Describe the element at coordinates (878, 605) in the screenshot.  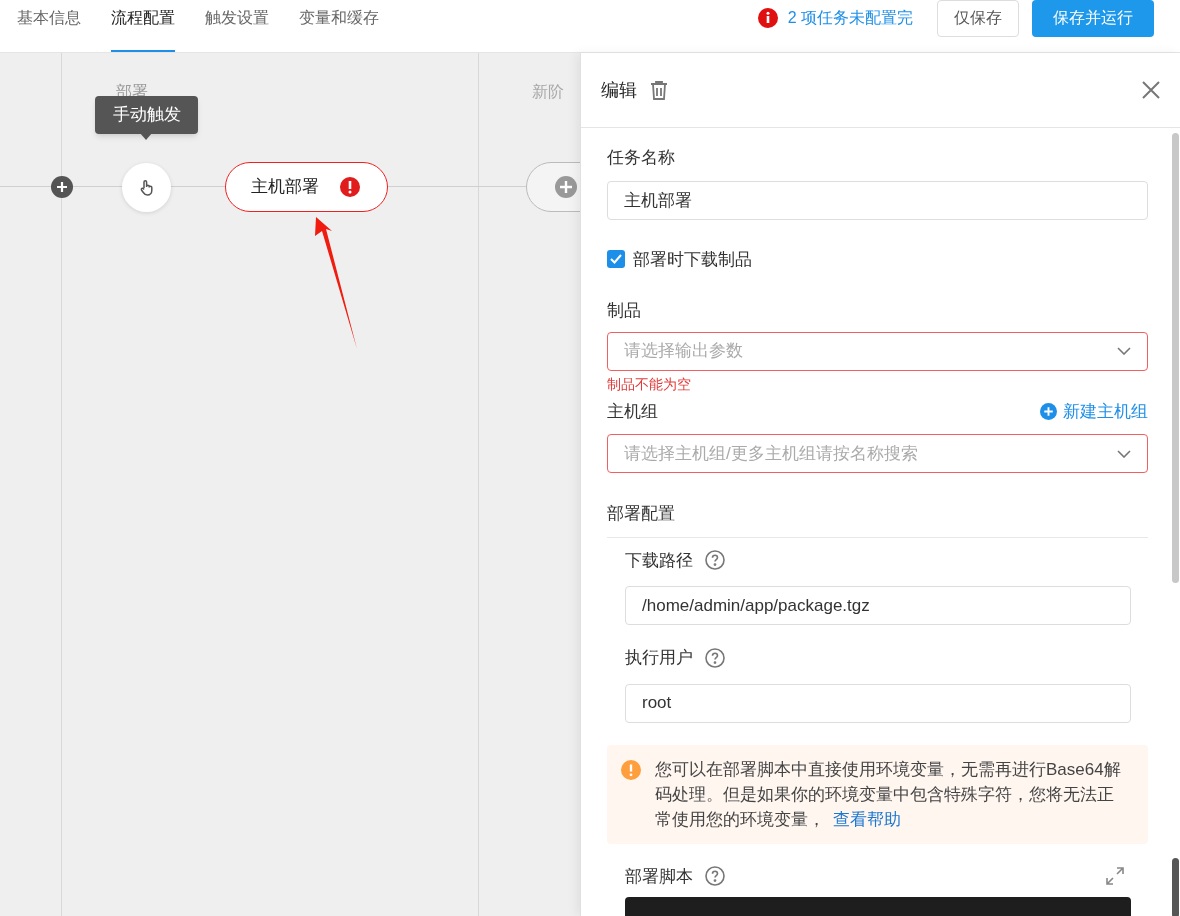
I see `text-input: /home/admin/app/package.tgz` at that location.